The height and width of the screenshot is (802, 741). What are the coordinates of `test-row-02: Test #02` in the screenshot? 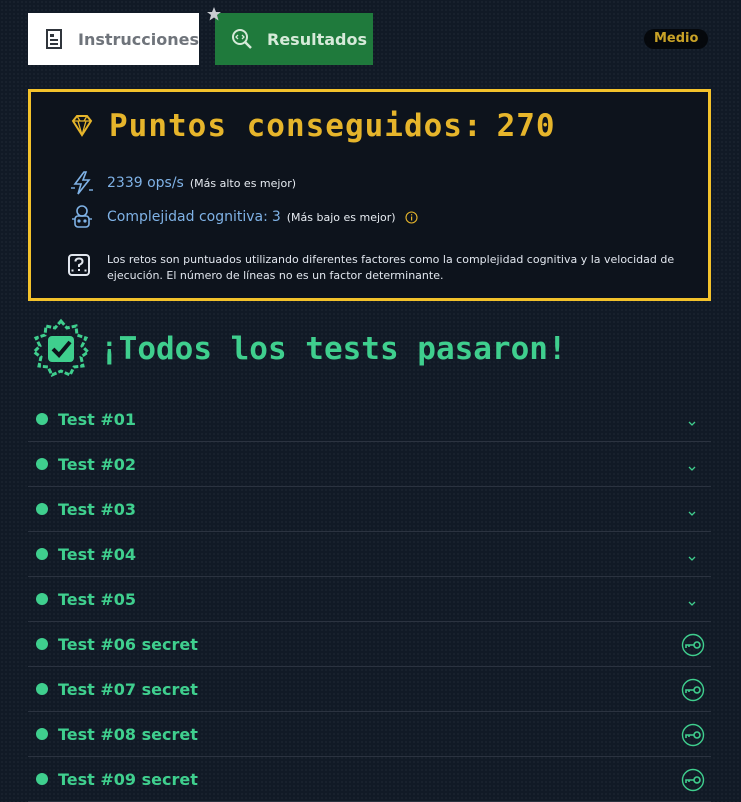 It's located at (369, 464).